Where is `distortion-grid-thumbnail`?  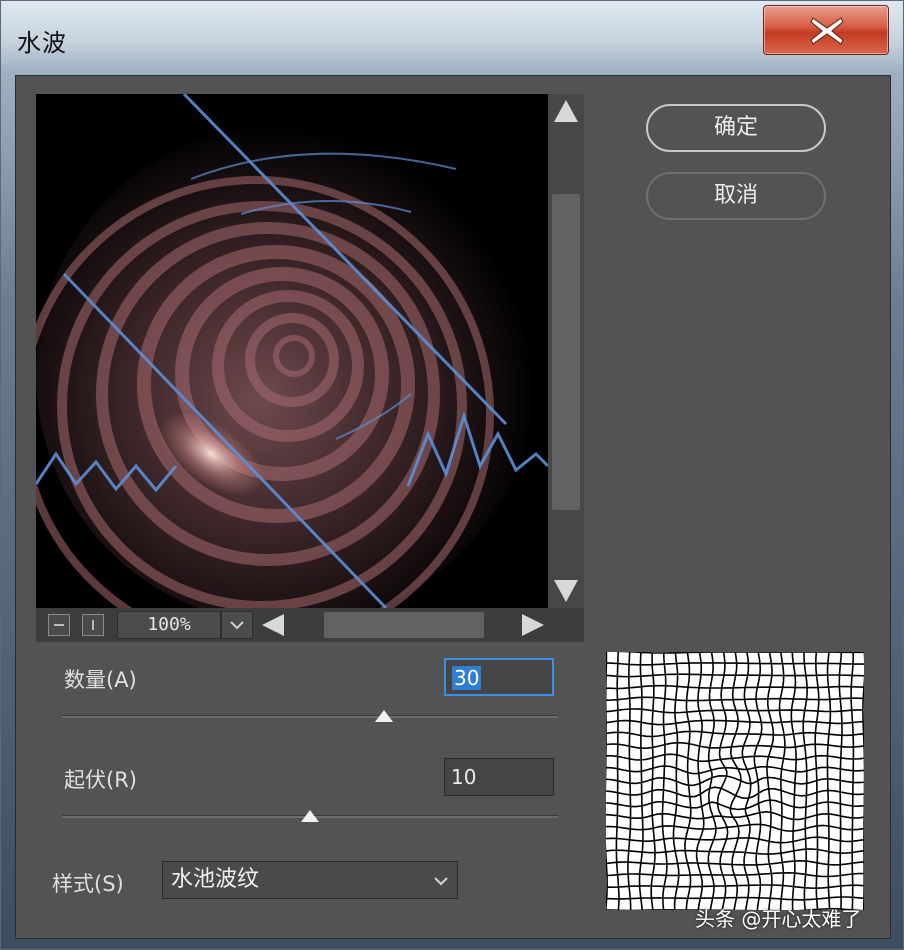 distortion-grid-thumbnail is located at coordinates (735, 781).